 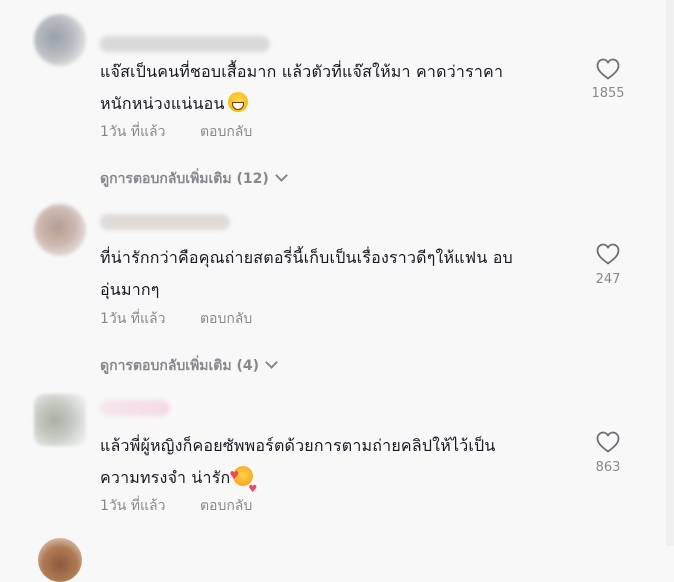 What do you see at coordinates (243, 483) in the screenshot?
I see `smiling-face-with-hearts-emoji-icon` at bounding box center [243, 483].